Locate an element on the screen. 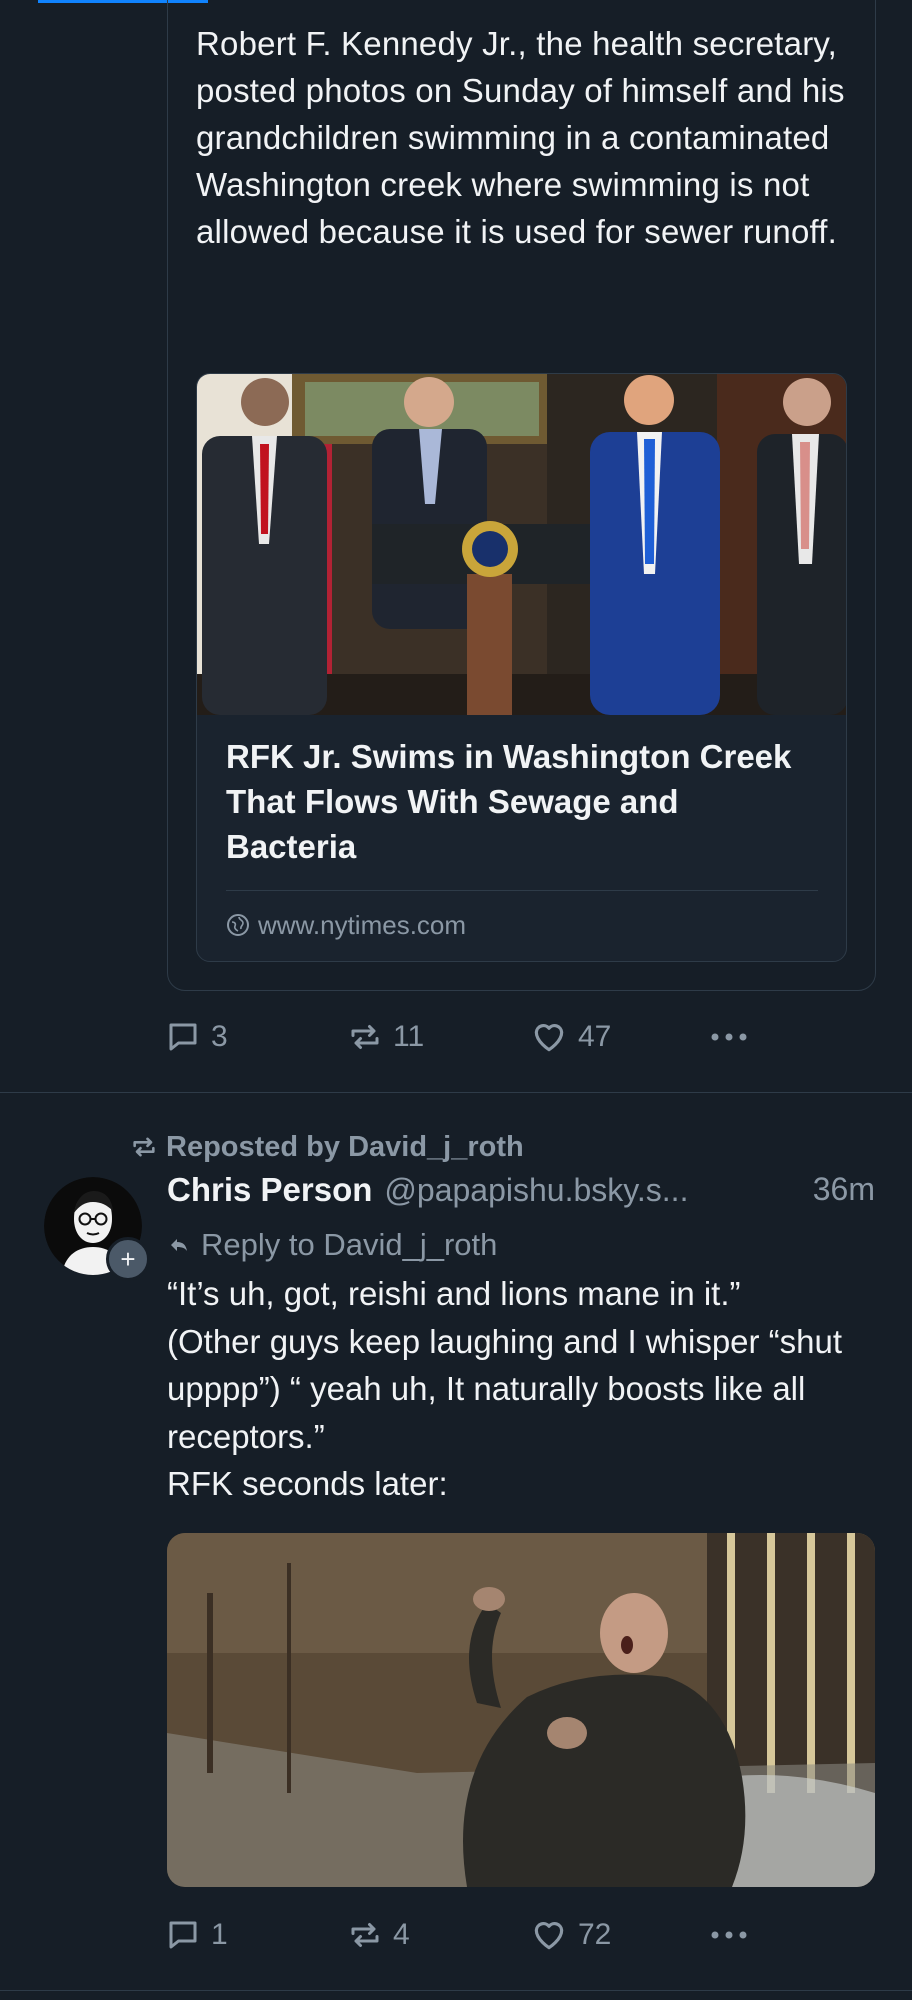  reply-button: 3 is located at coordinates (196, 1037).